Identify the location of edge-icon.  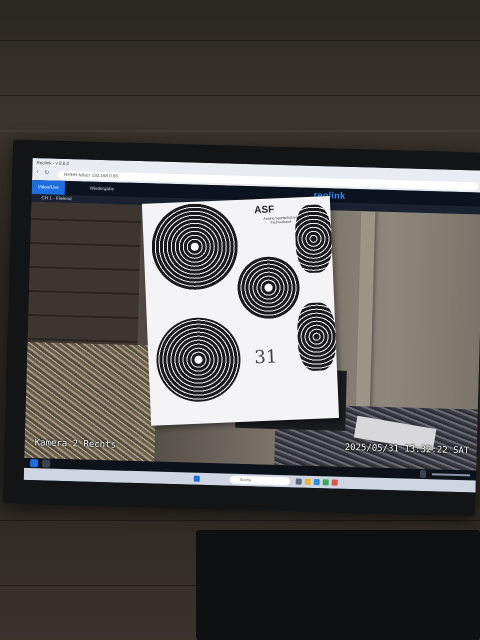
(316, 482).